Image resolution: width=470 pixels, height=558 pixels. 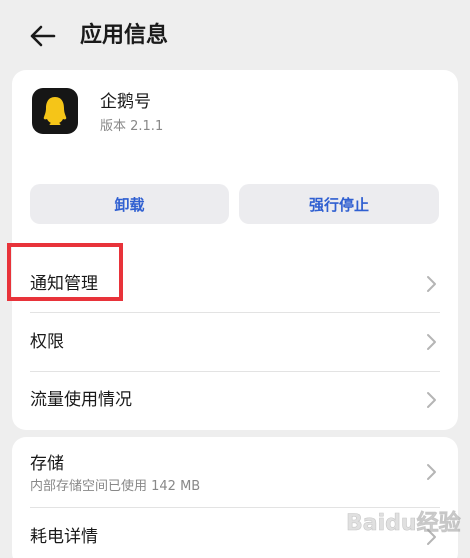 What do you see at coordinates (235, 401) in the screenshot?
I see `data-usage-row: 流量使用情况` at bounding box center [235, 401].